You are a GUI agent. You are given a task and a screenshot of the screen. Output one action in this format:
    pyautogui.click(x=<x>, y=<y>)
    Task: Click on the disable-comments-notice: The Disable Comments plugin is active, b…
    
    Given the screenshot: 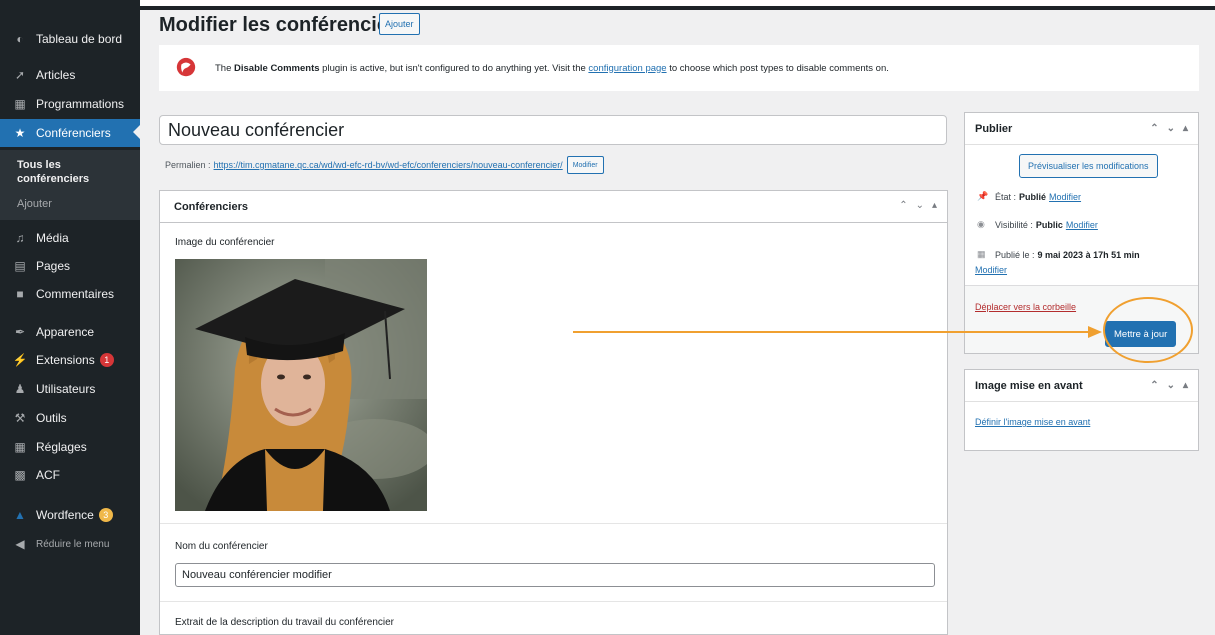 What is the action you would take?
    pyautogui.click(x=679, y=68)
    